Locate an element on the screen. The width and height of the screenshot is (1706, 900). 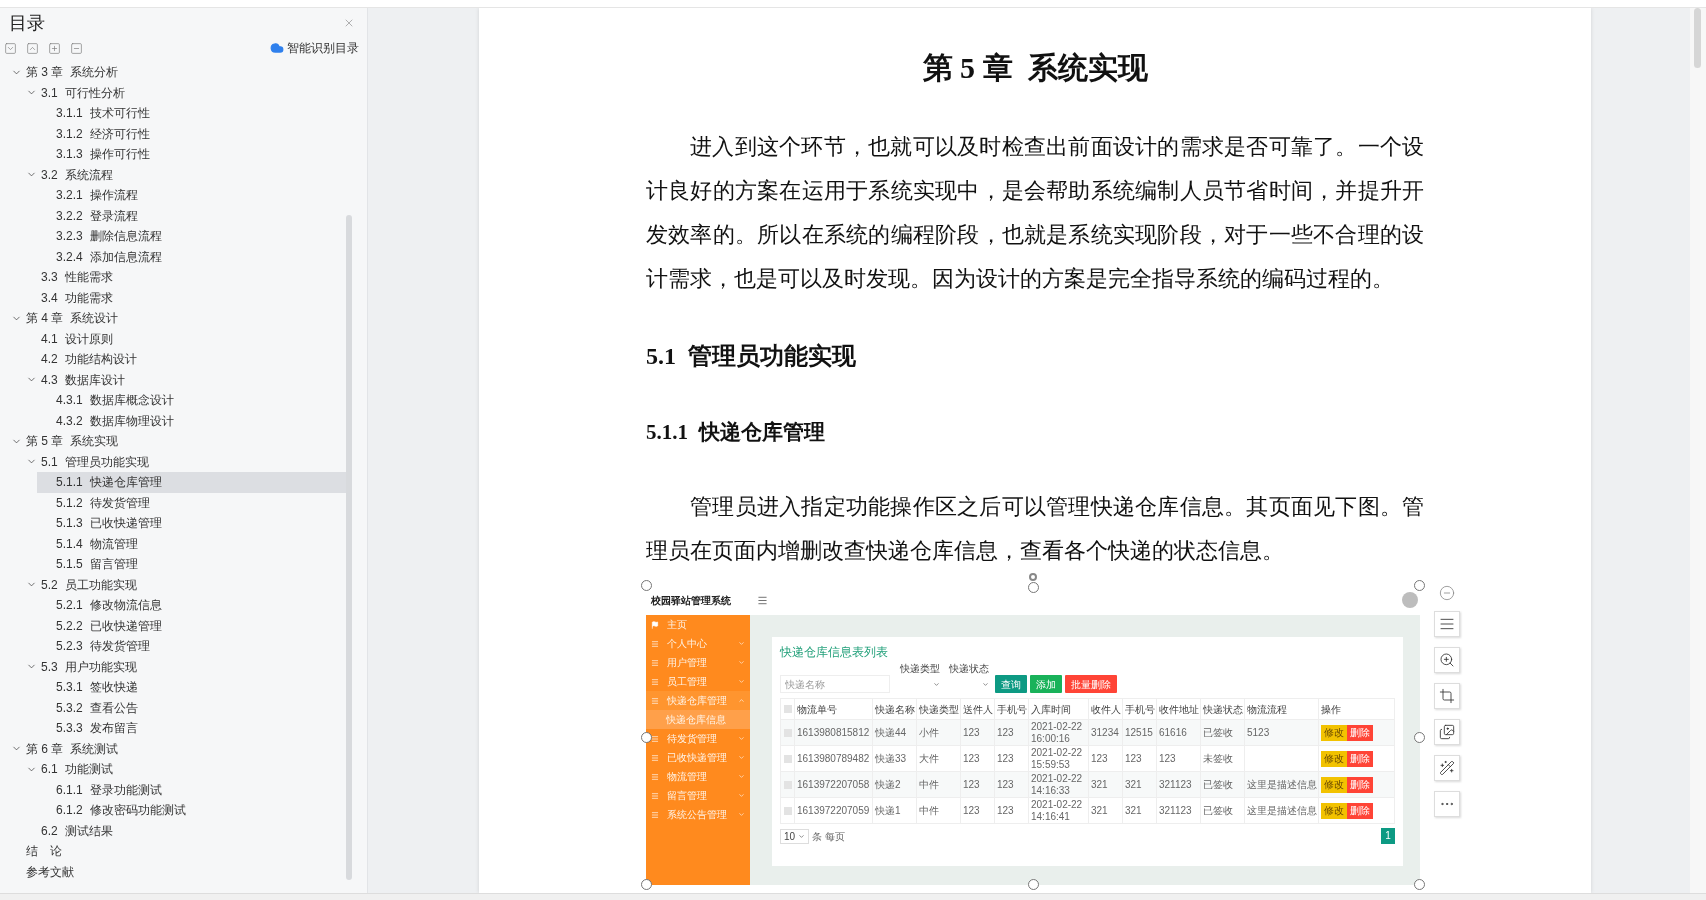
toc-item: 第 6 章 系统测试 is located at coordinates (176, 748).